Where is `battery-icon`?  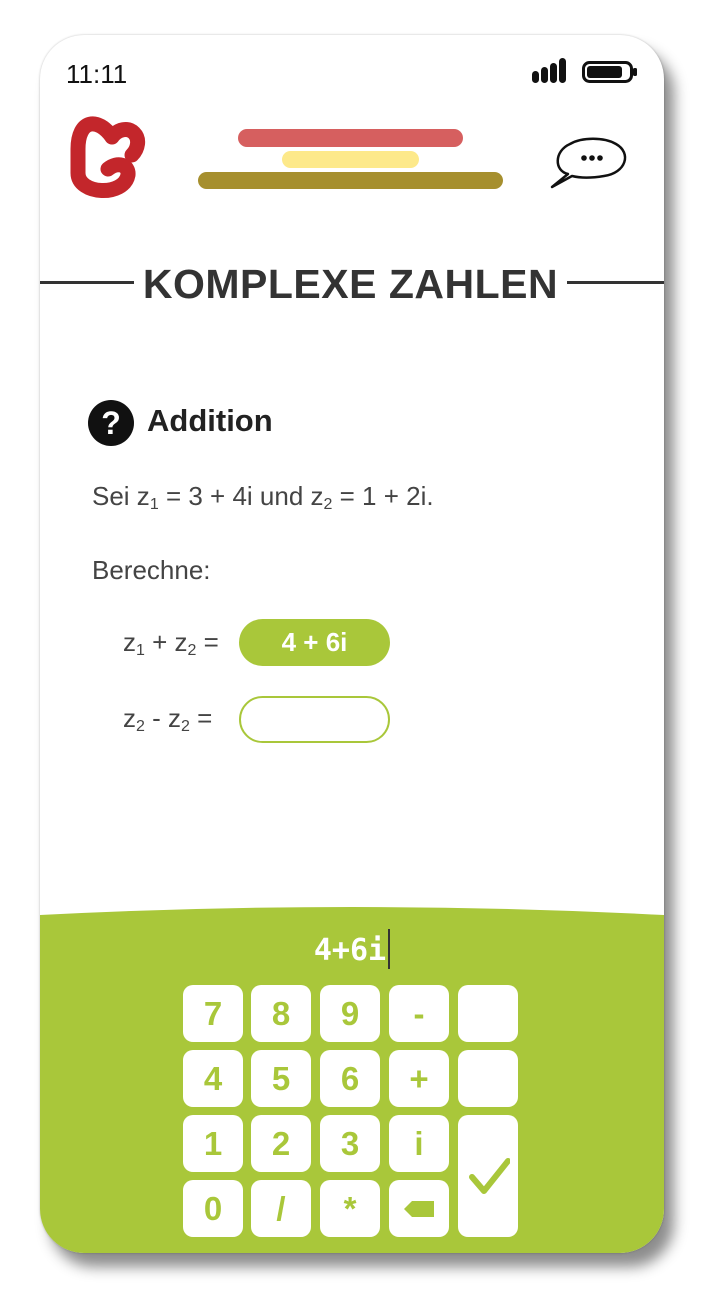 battery-icon is located at coordinates (609, 72).